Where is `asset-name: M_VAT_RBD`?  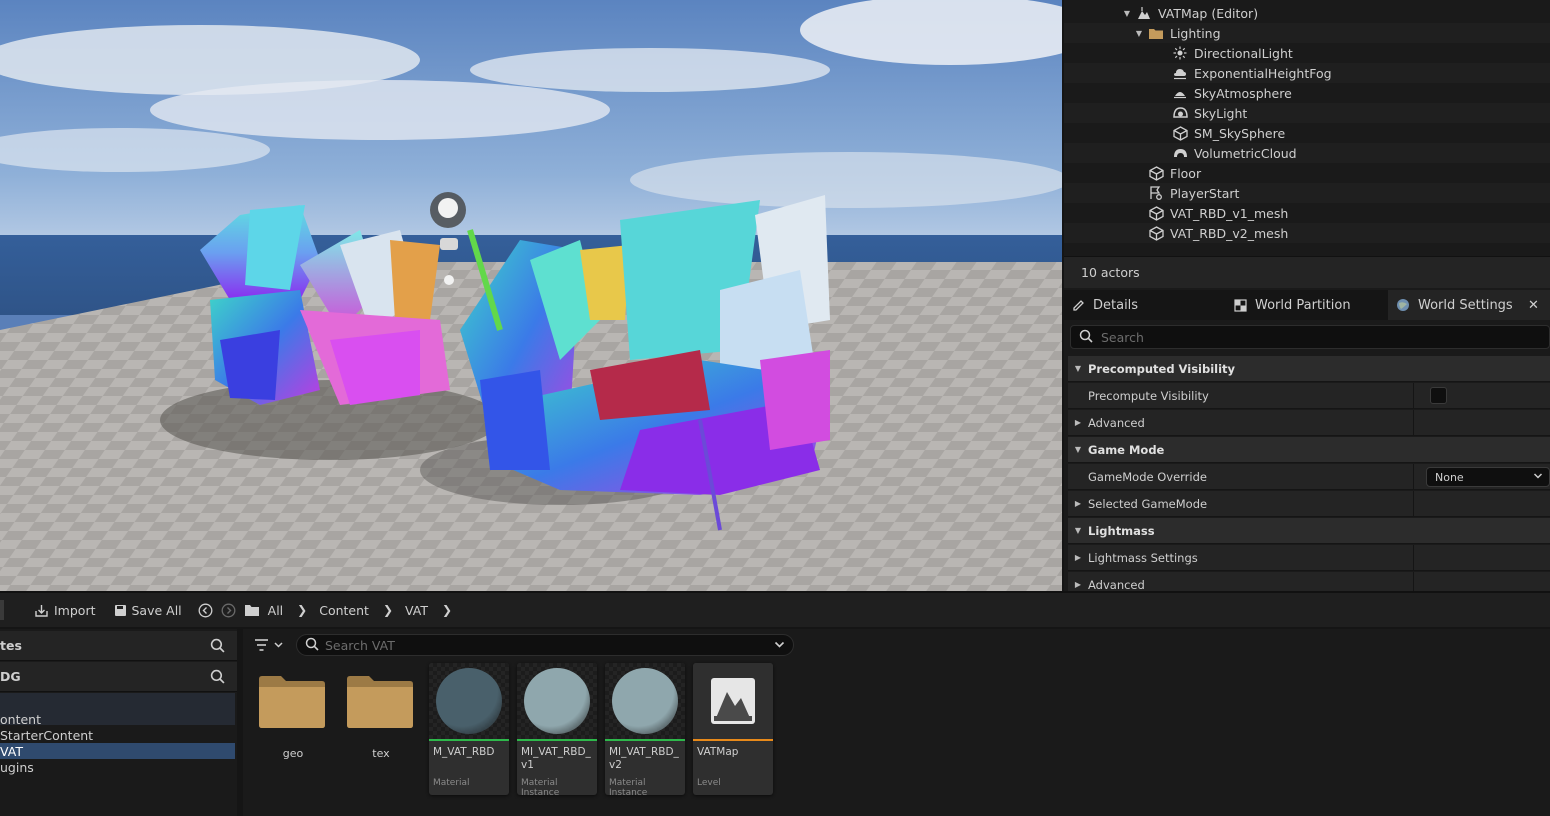
asset-name: M_VAT_RBD is located at coordinates (464, 752).